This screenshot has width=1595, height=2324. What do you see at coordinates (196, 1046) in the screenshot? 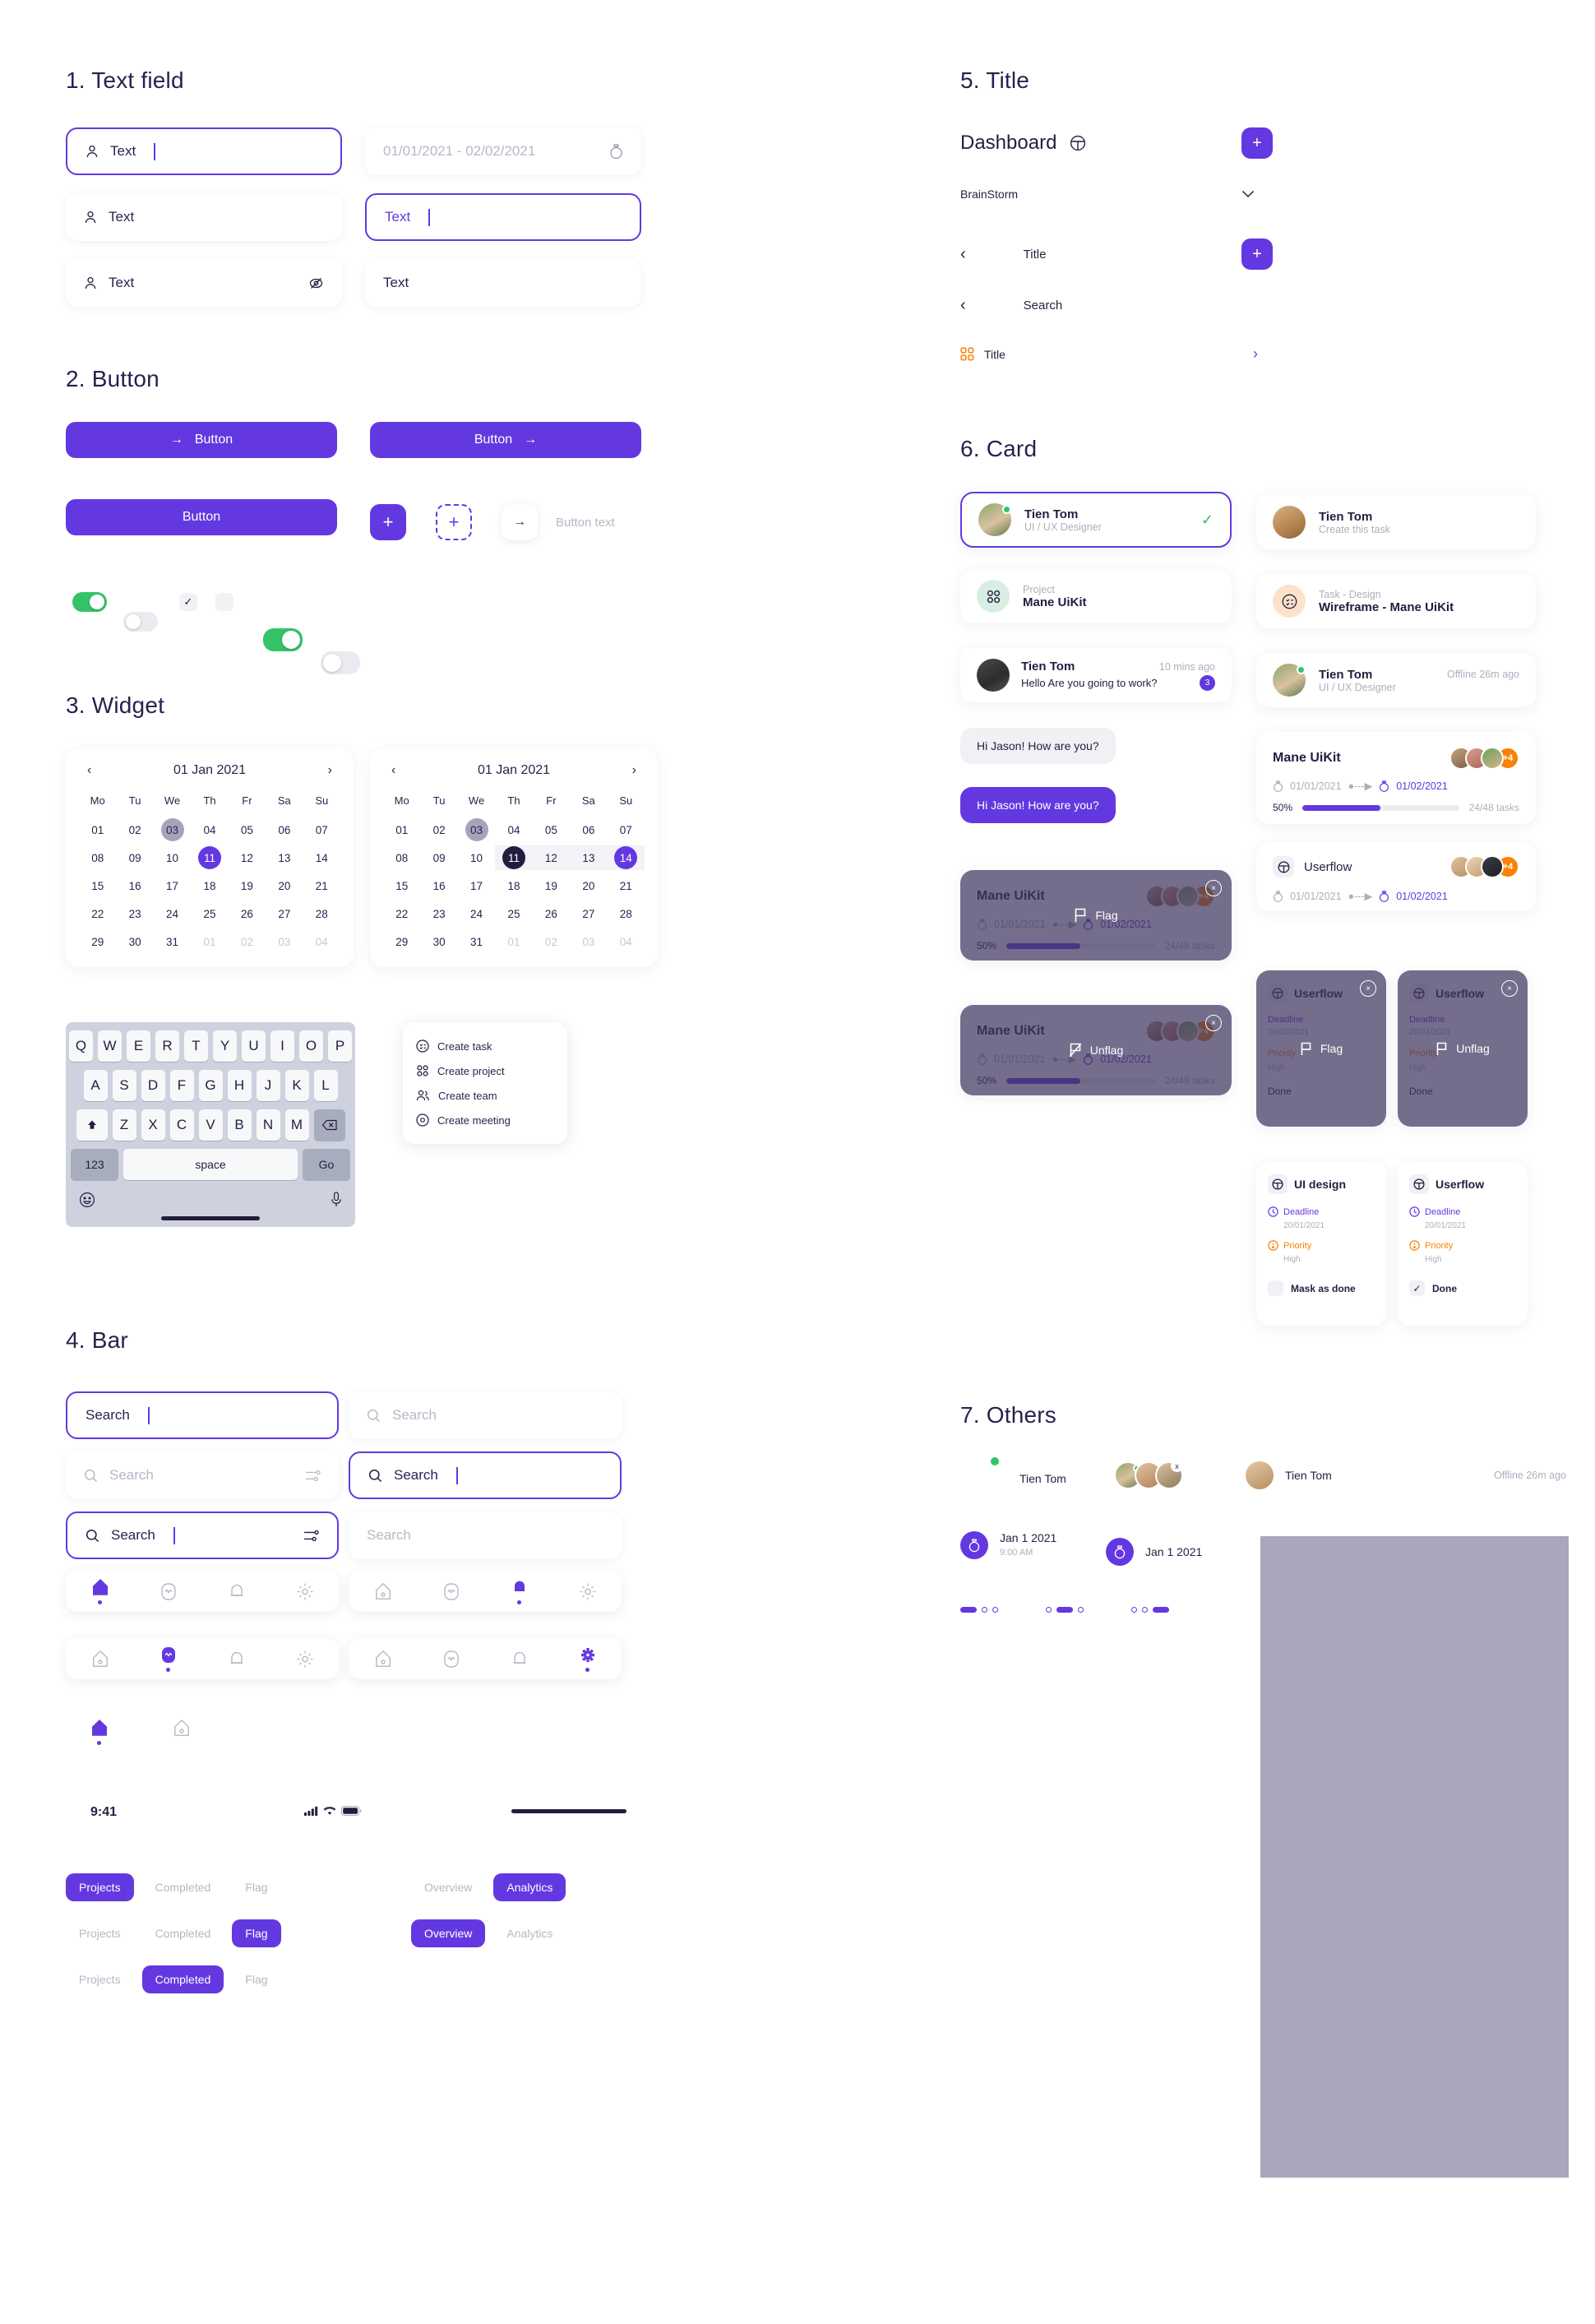
I see `key-t: T` at bounding box center [196, 1046].